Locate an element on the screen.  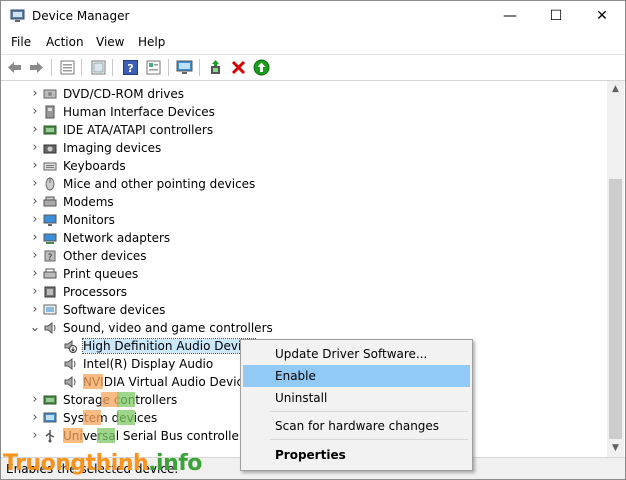
monitor-icon is located at coordinates (50, 220).